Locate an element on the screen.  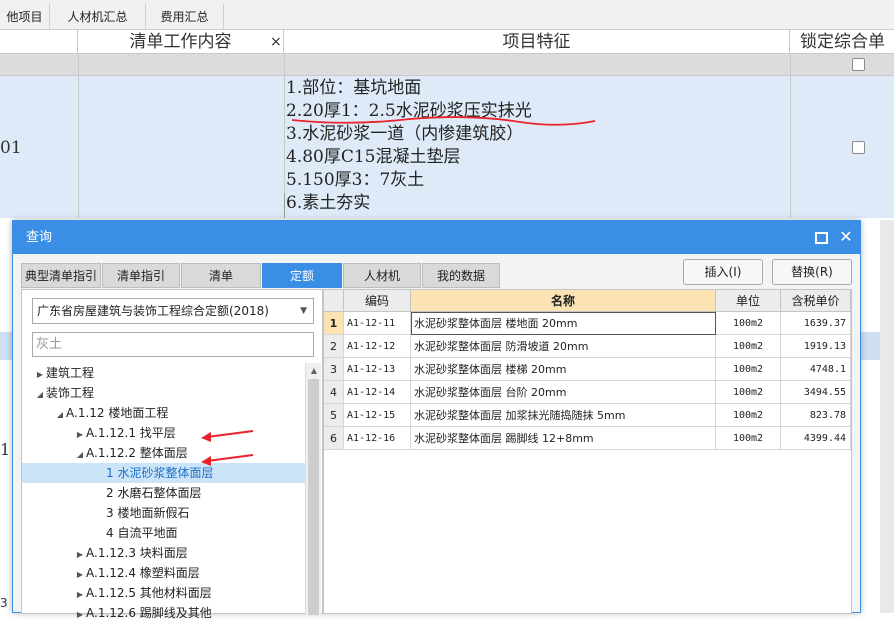
row-name: 水泥砂浆整体面层 防滑坡道 20mm is located at coordinates (563, 346).